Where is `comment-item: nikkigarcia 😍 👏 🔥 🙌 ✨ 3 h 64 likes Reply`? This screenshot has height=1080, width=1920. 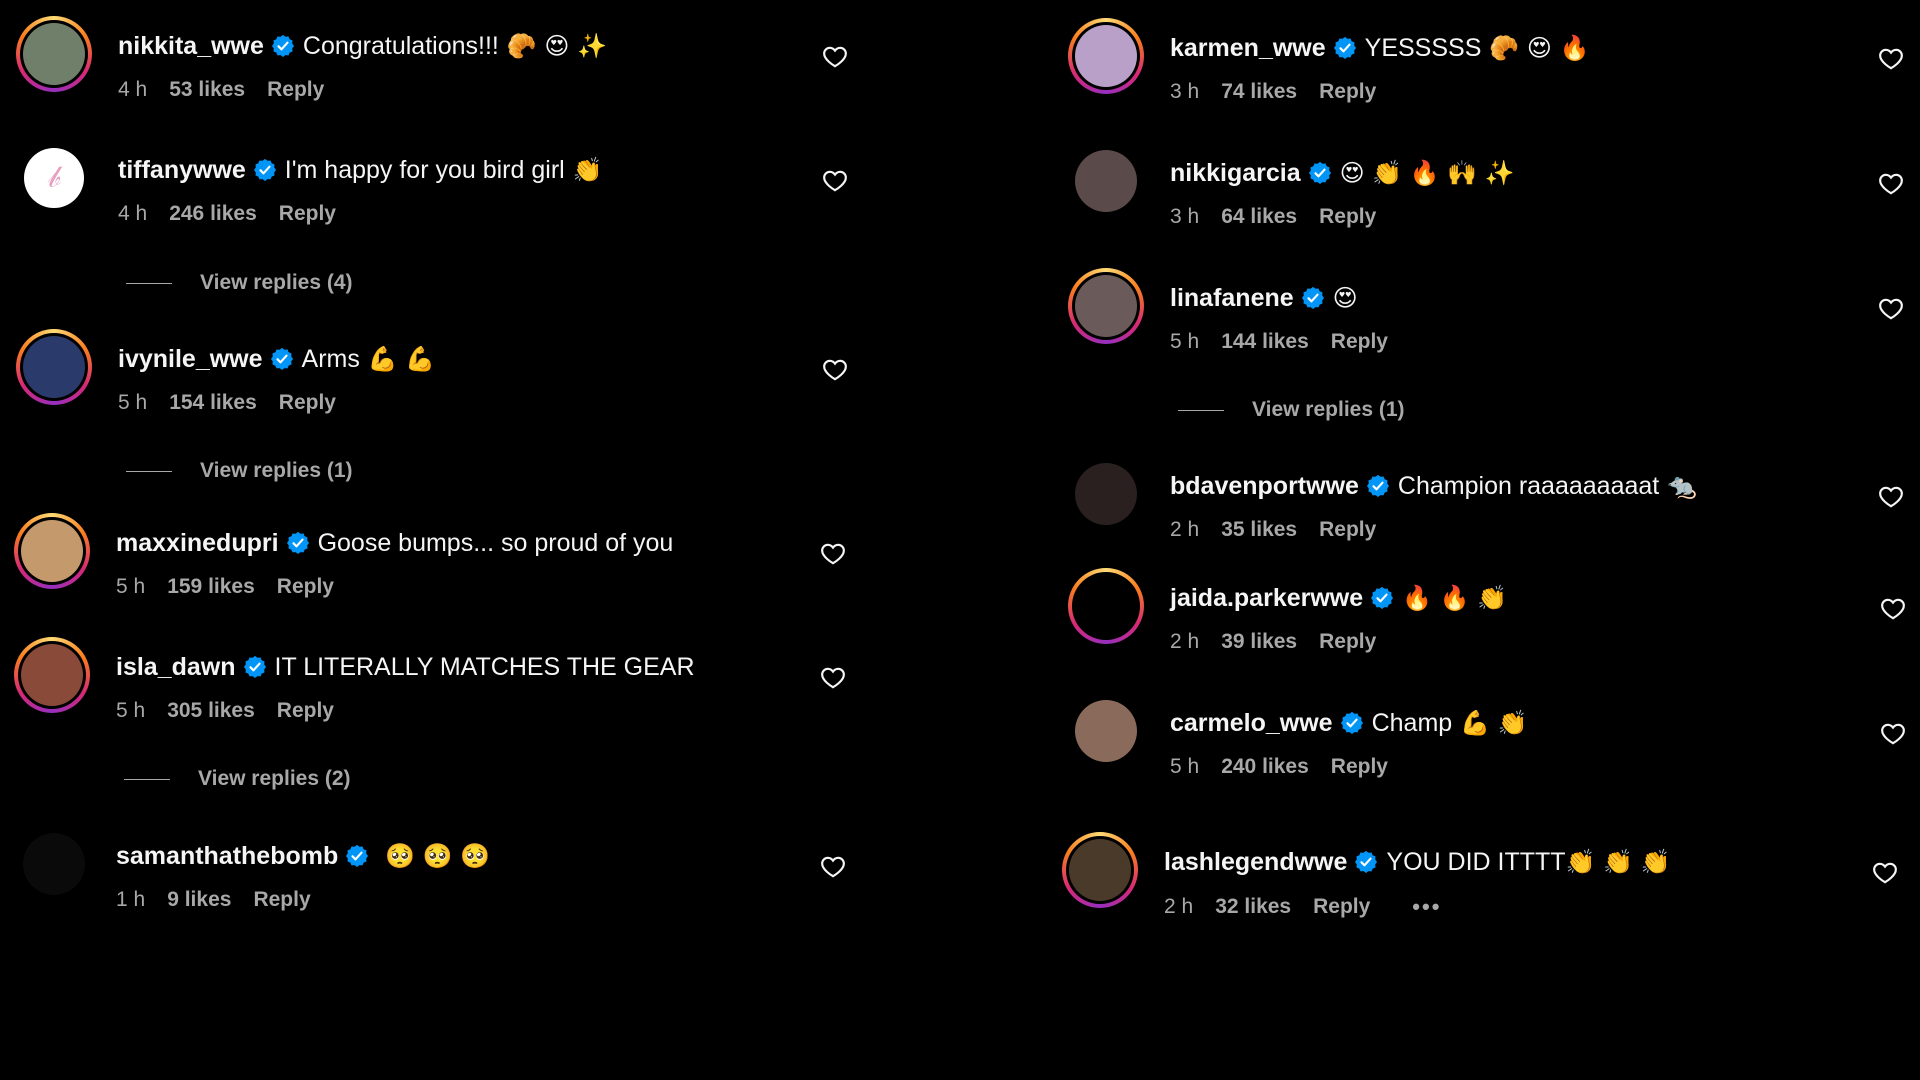 comment-item: nikkigarcia 😍 👏 🔥 🙌 ✨ 3 h 64 likes Reply is located at coordinates (1486, 178).